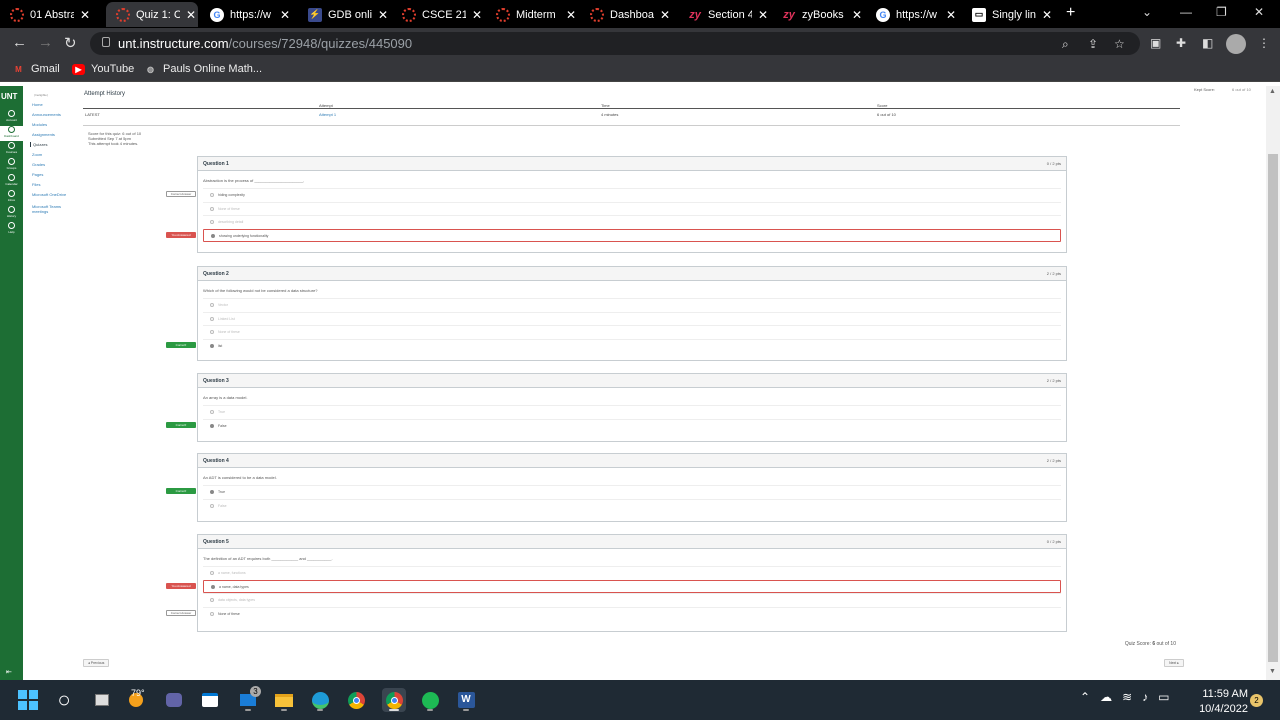 The height and width of the screenshot is (720, 1280). I want to click on browser-tab: CSCE 21 ✕, so click(438, 14).